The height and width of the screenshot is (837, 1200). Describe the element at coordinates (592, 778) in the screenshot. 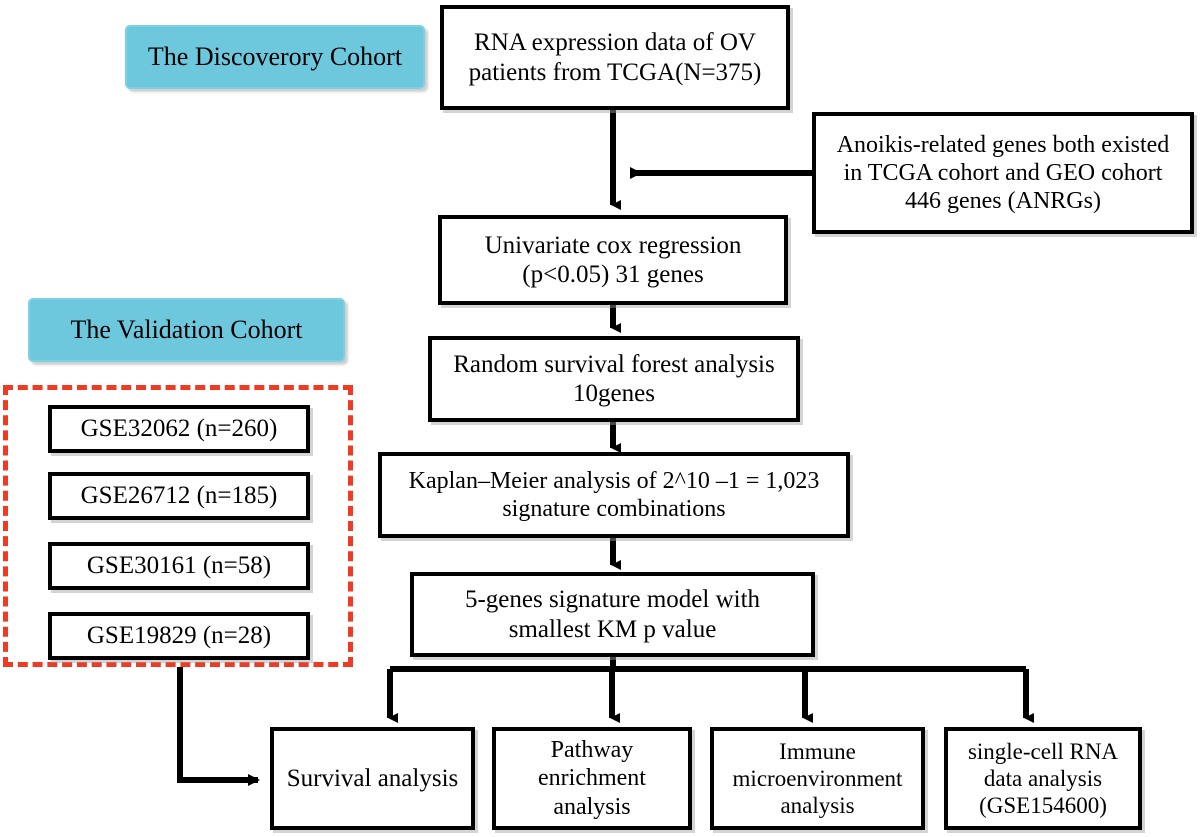

I see `node-pathway-enrichment-analysis: Pathway enrichment analysis` at that location.